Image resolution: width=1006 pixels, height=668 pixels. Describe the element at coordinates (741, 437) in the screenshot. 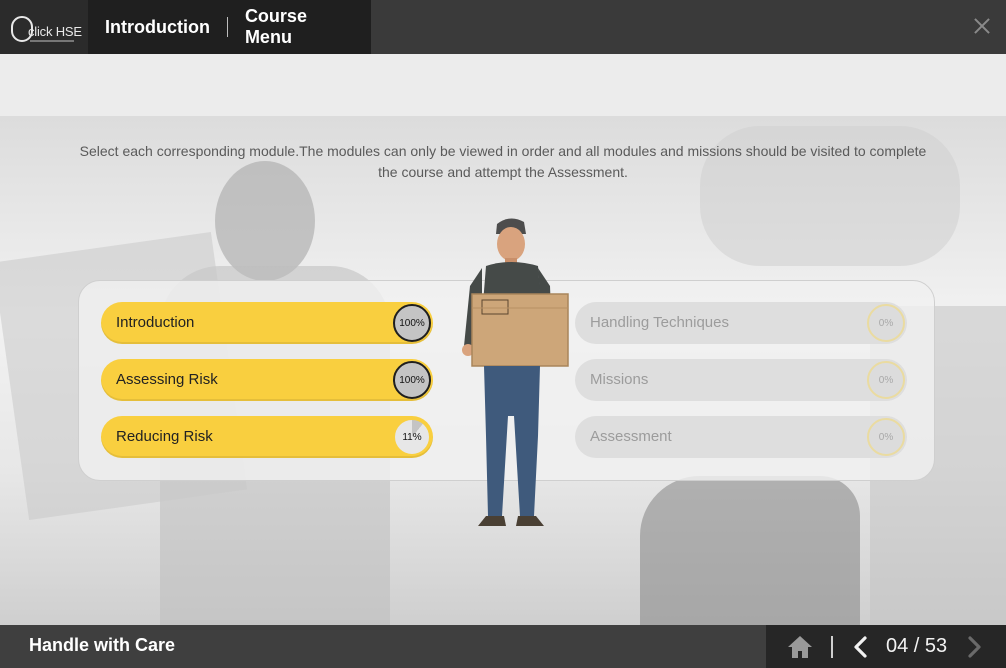

I see `module-assessment: Assessment 0%` at that location.